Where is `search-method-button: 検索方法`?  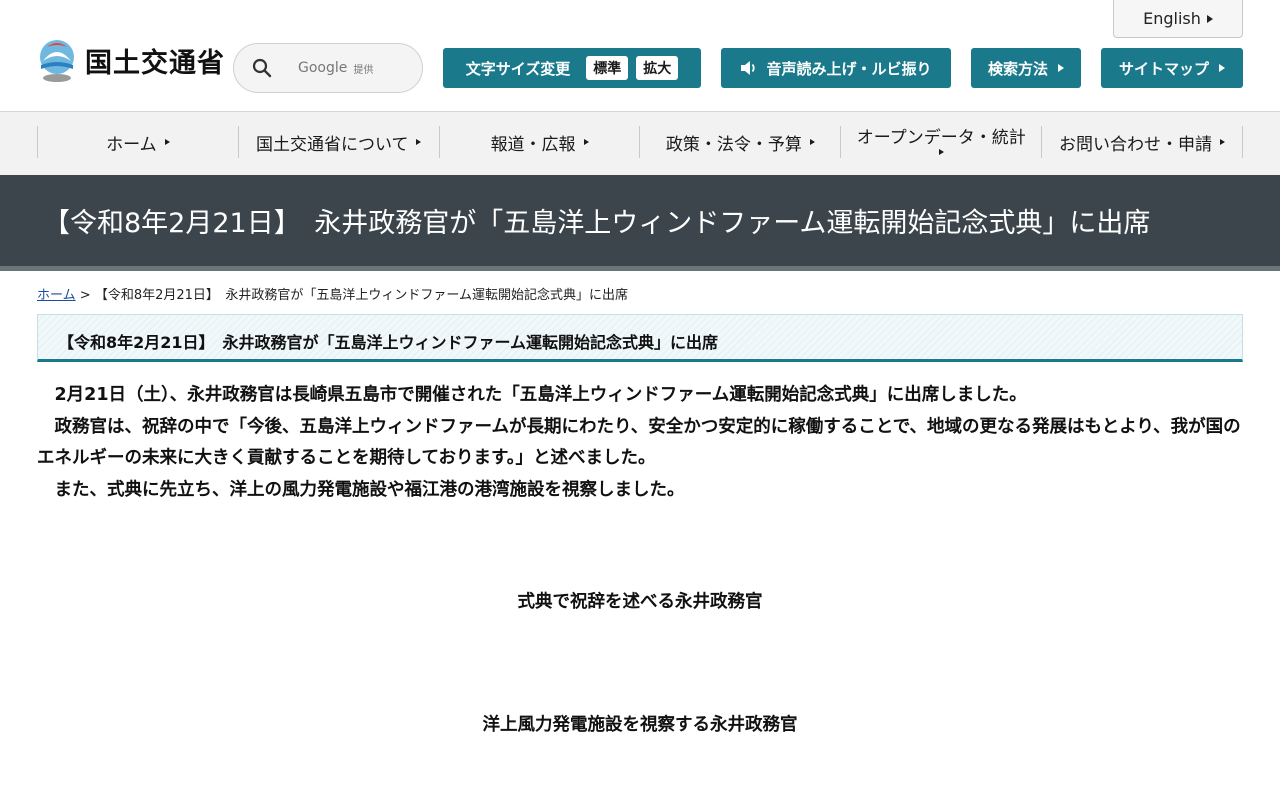 search-method-button: 検索方法 is located at coordinates (1026, 68).